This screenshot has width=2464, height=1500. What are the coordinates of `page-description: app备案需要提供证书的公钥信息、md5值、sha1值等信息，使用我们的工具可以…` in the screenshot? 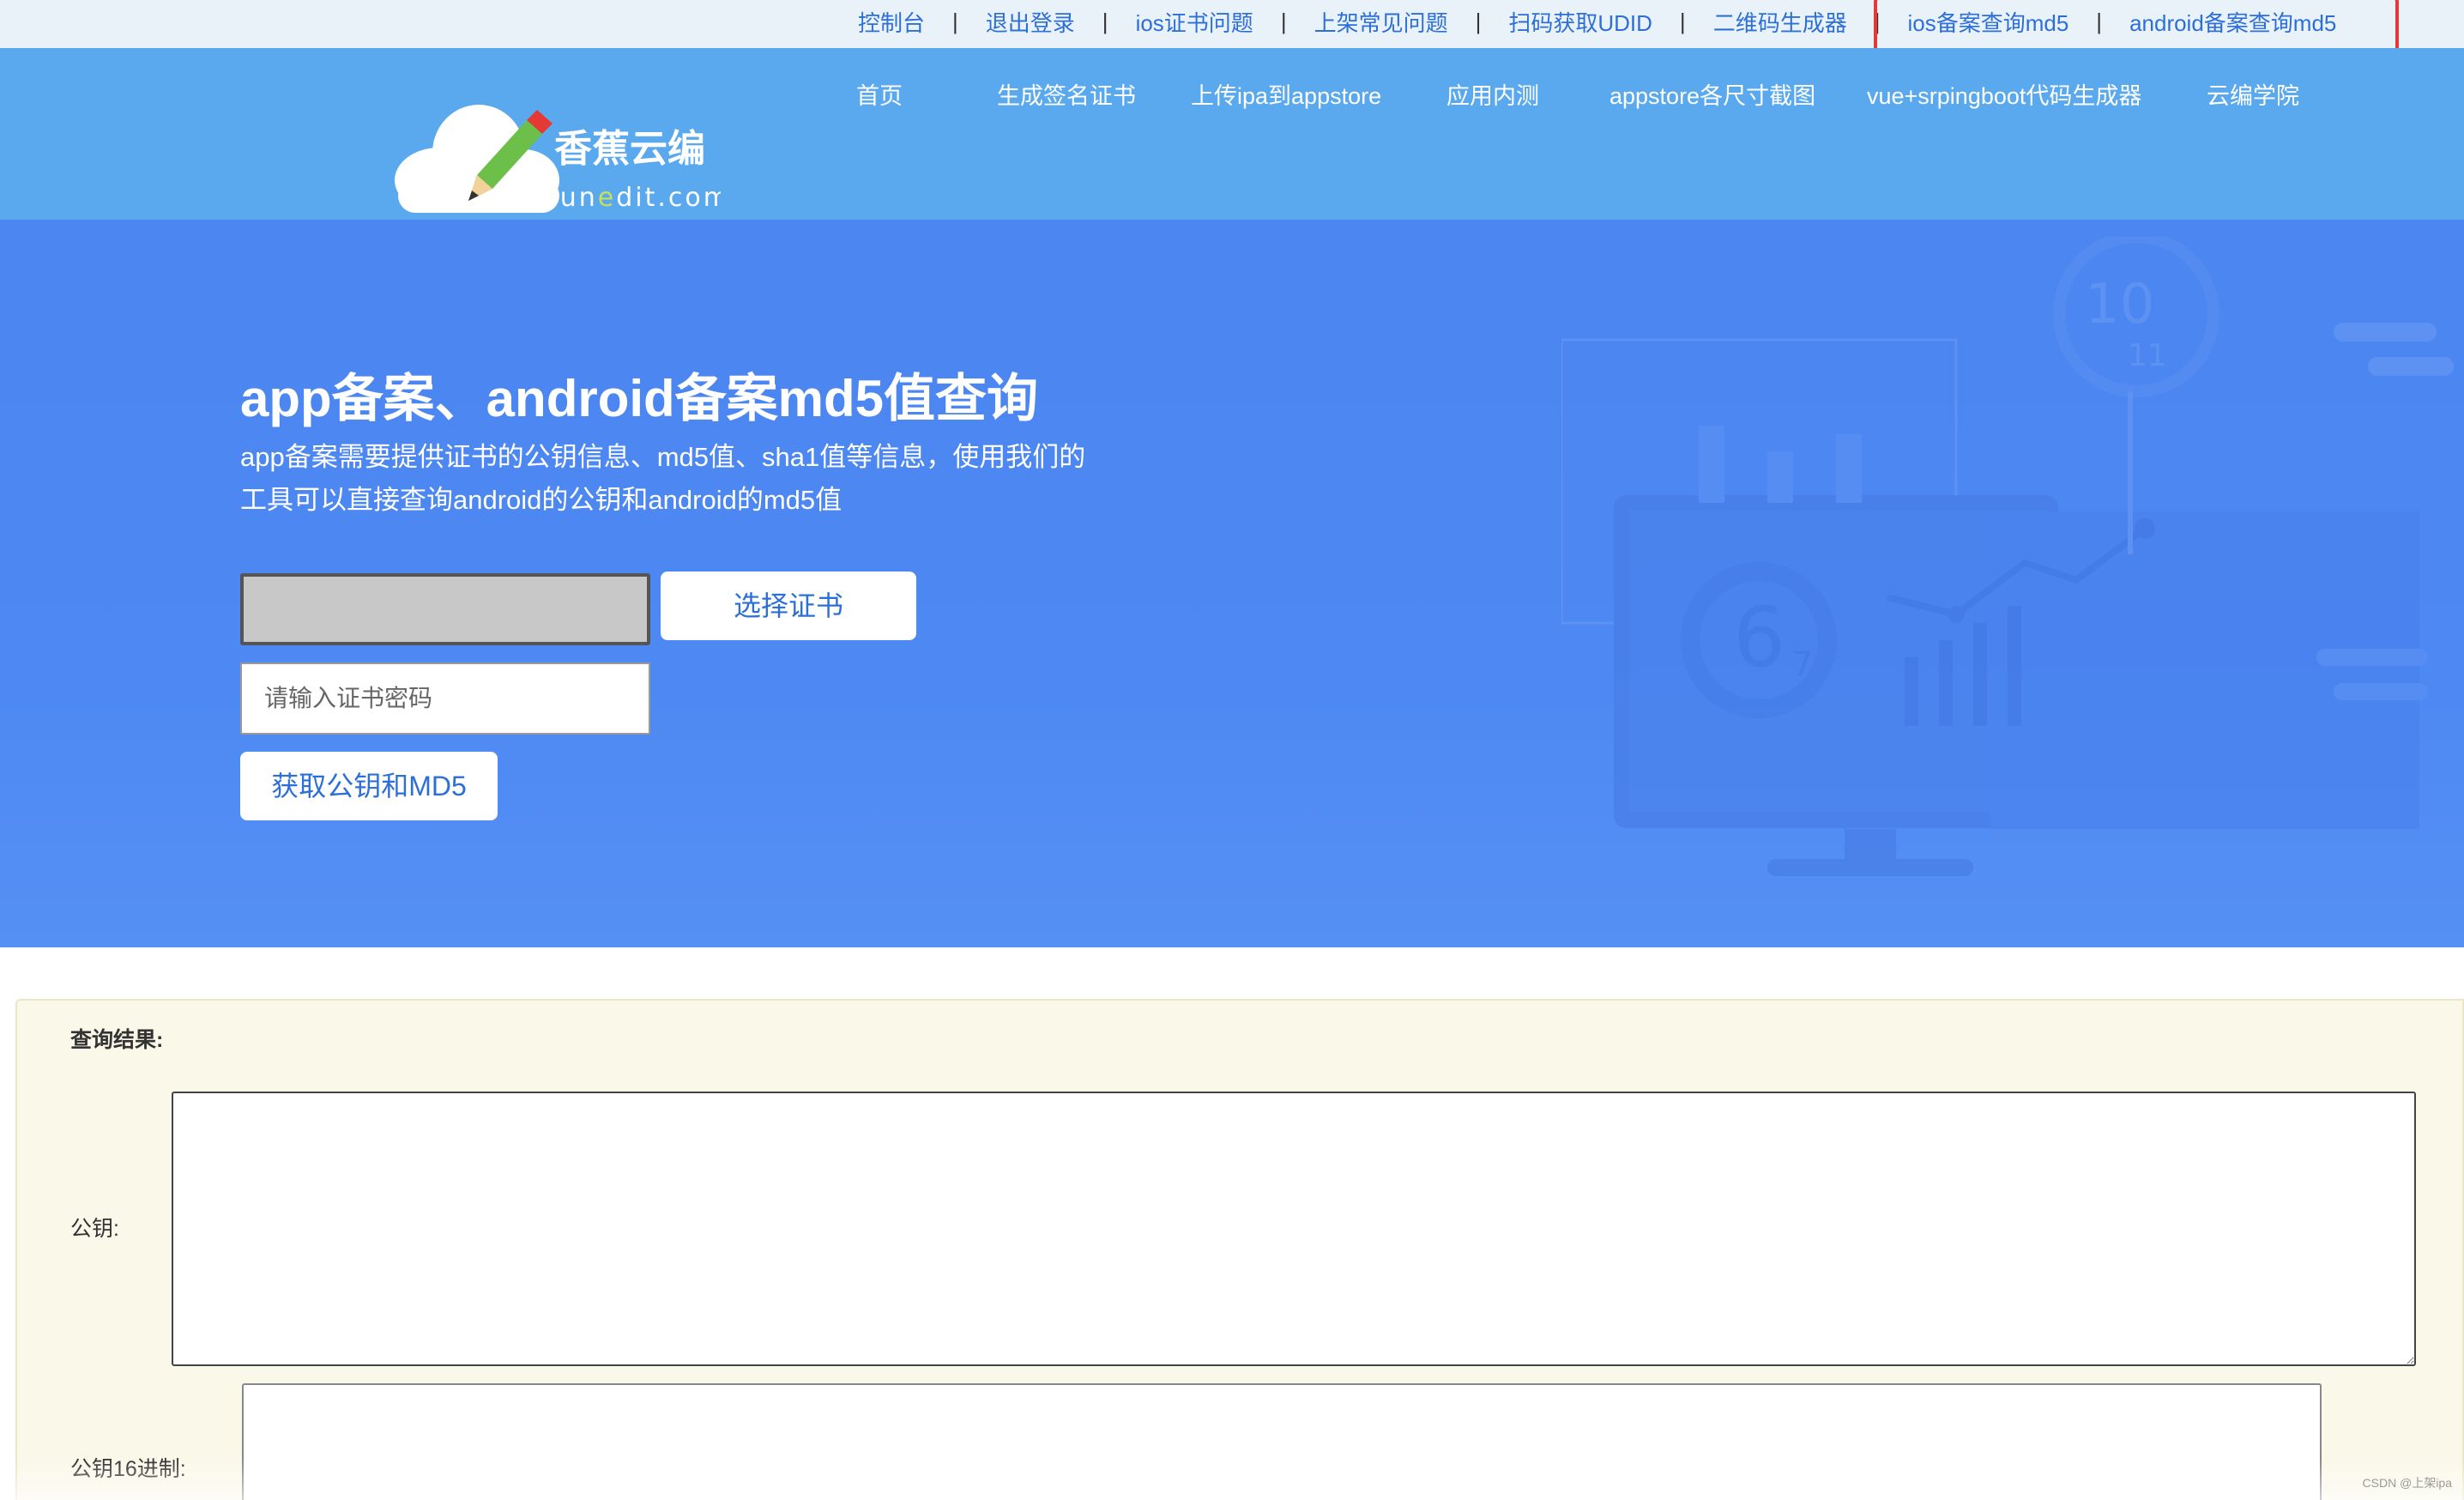 It's located at (663, 478).